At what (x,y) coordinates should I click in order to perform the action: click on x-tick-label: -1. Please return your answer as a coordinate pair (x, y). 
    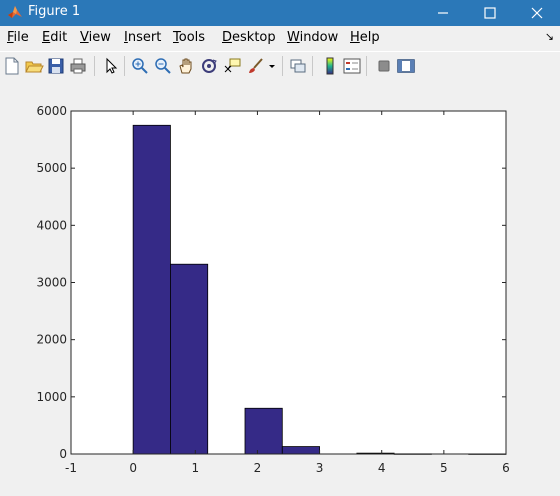
    Looking at the image, I should click on (71, 468).